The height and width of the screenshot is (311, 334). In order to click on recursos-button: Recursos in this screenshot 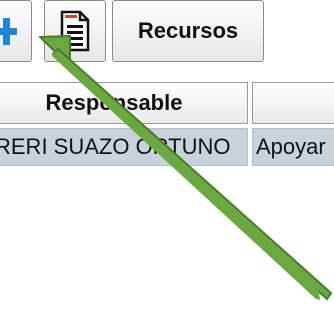, I will do `click(188, 31)`.